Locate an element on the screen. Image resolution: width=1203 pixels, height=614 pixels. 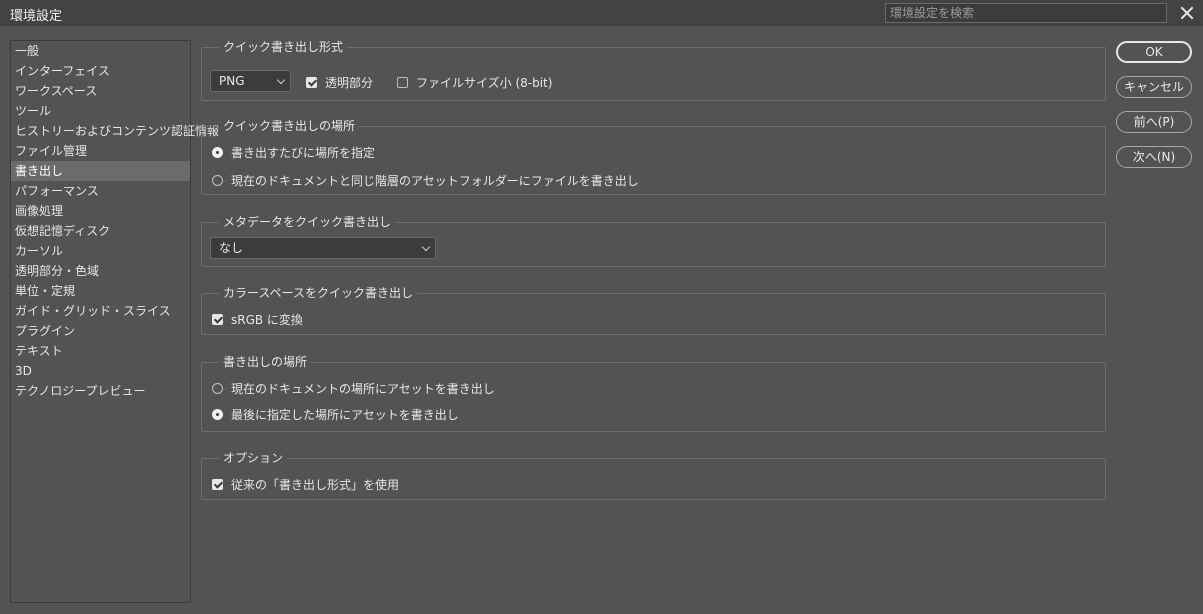
metadata-dropdown: なし is located at coordinates (323, 248).